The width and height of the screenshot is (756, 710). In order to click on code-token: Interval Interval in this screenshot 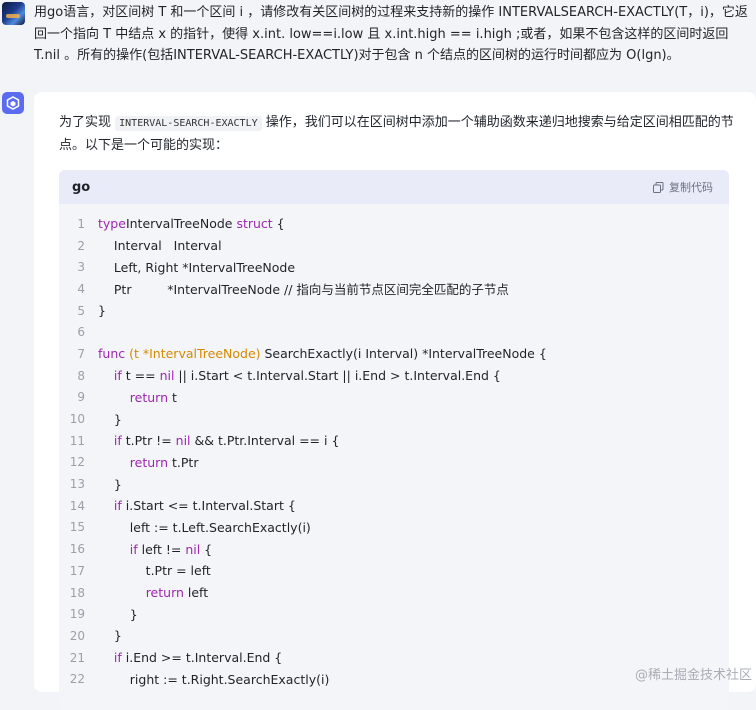, I will do `click(160, 246)`.